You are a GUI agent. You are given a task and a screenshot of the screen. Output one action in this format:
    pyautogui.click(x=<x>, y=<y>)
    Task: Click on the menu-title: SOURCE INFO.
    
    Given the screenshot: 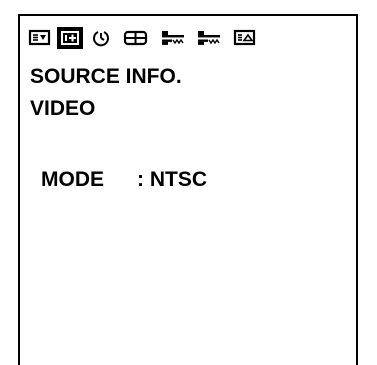 What is the action you would take?
    pyautogui.click(x=106, y=76)
    